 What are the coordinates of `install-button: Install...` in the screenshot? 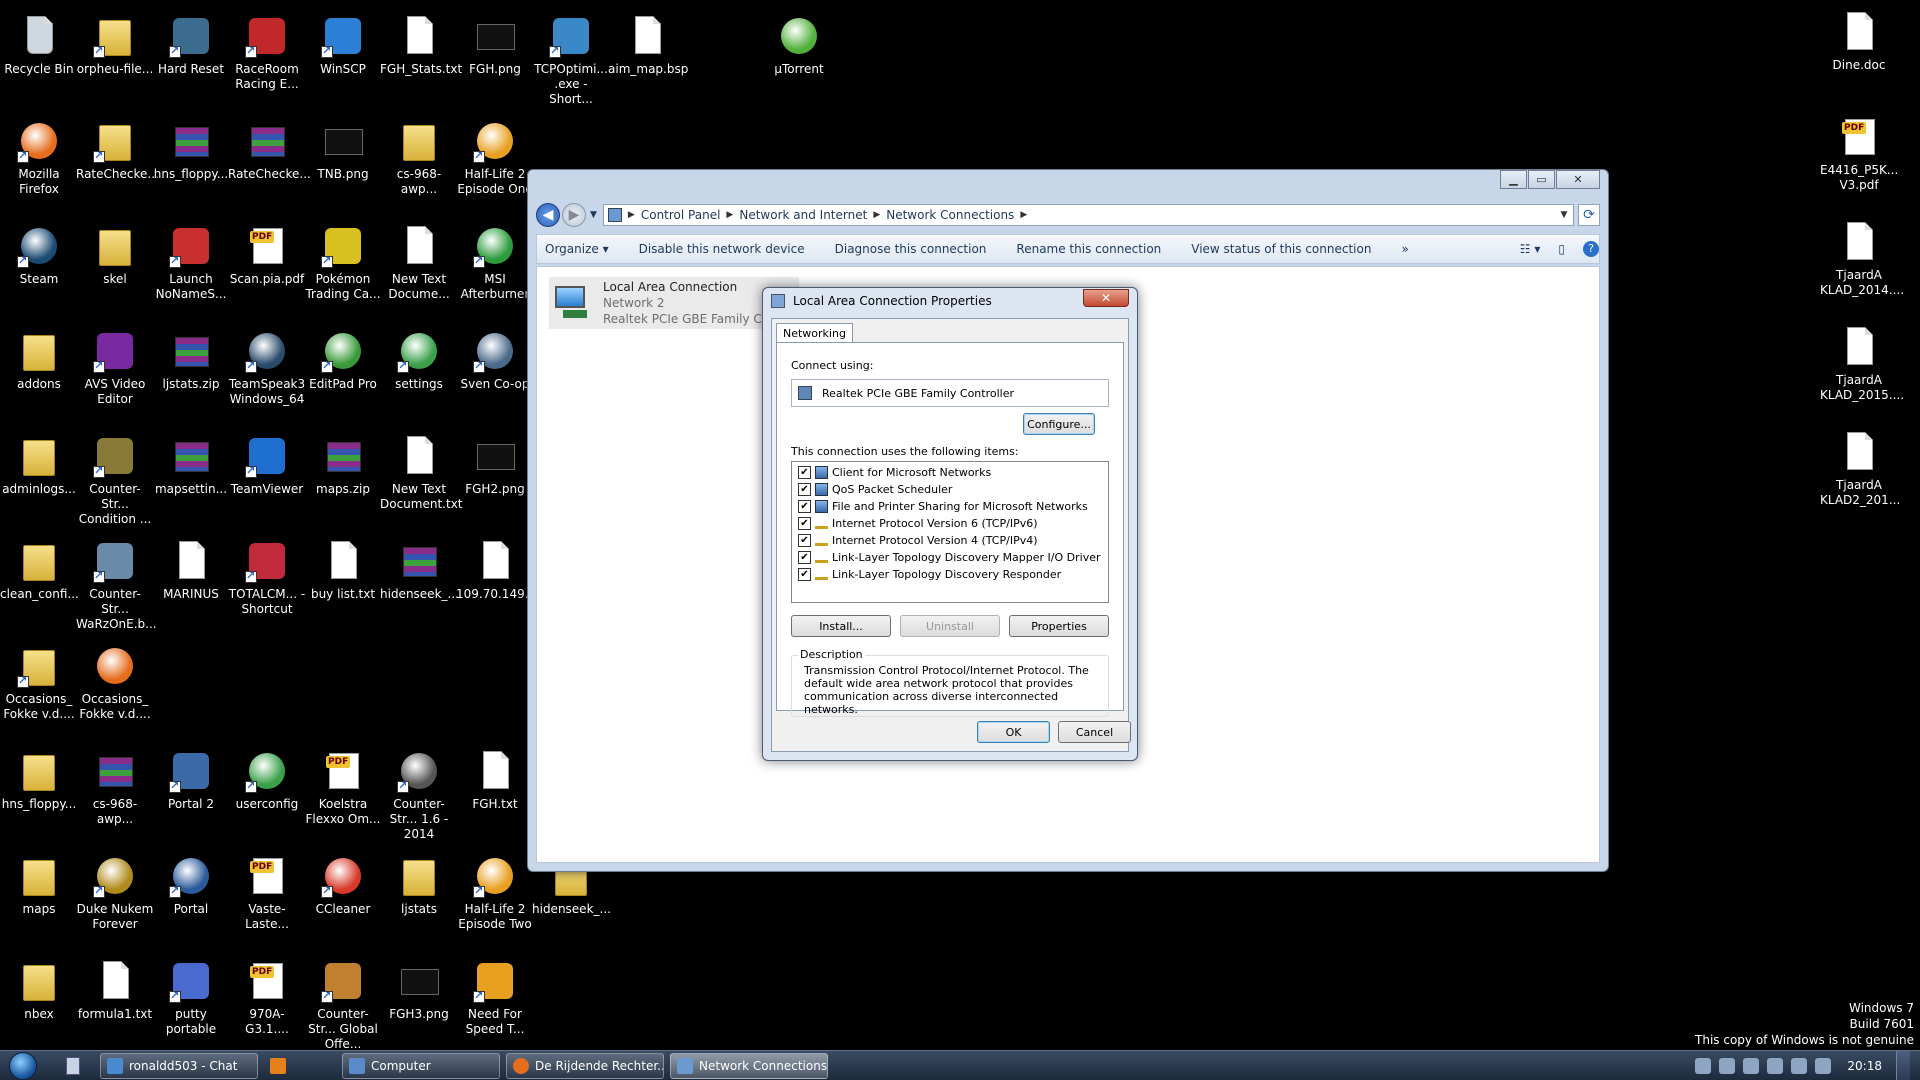 It's located at (841, 626).